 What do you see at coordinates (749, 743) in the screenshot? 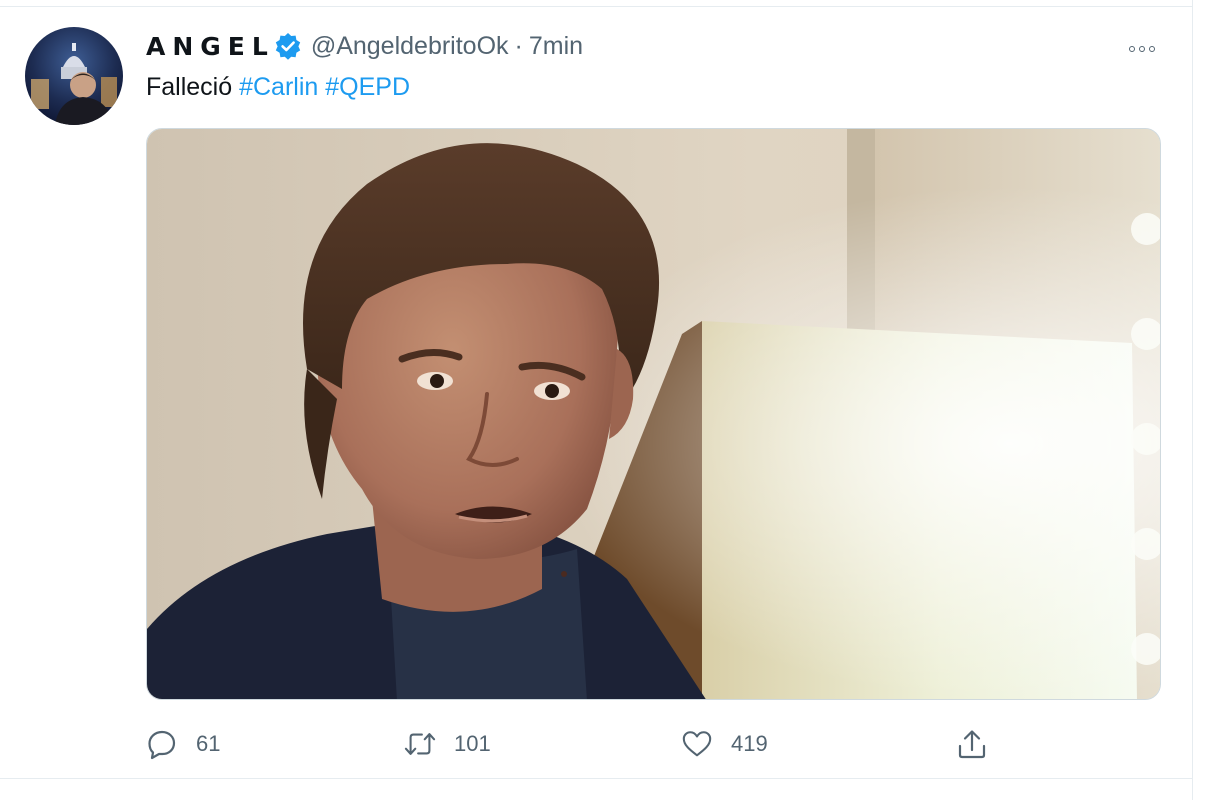
I see `like-count: 419` at bounding box center [749, 743].